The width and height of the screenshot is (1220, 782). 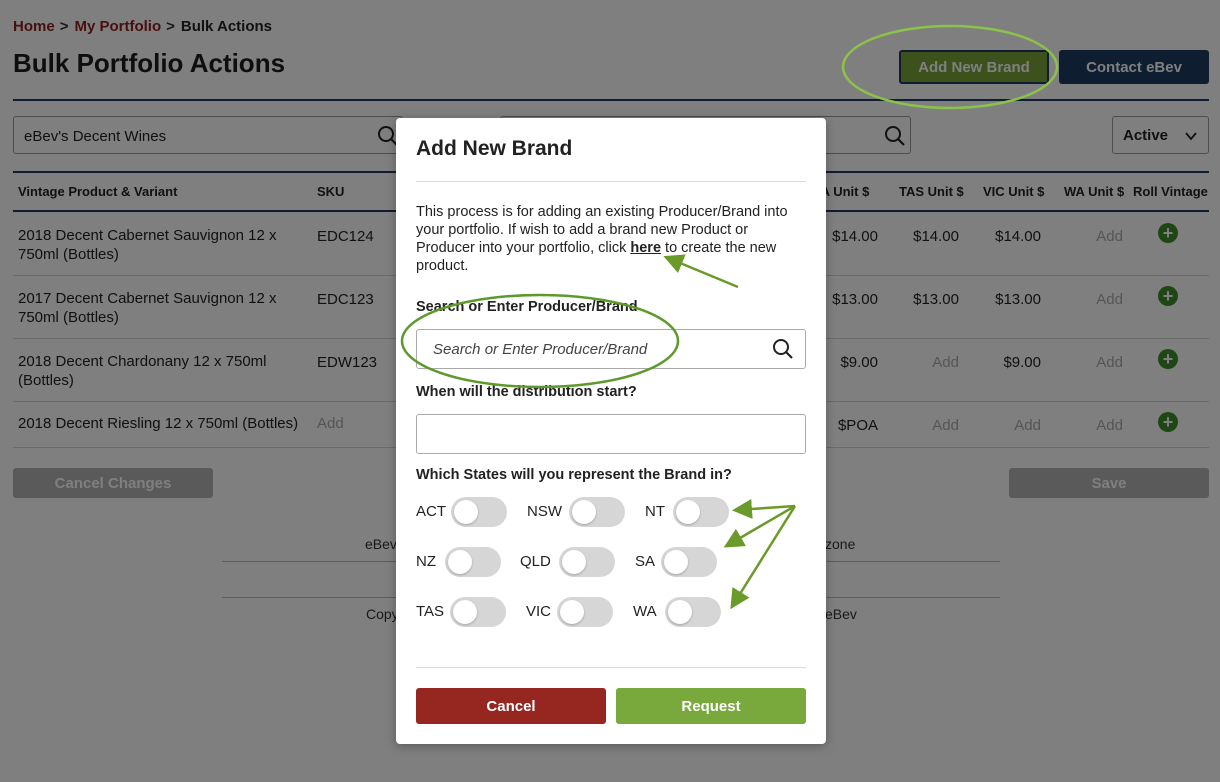 I want to click on state-toggle-act, so click(x=479, y=512).